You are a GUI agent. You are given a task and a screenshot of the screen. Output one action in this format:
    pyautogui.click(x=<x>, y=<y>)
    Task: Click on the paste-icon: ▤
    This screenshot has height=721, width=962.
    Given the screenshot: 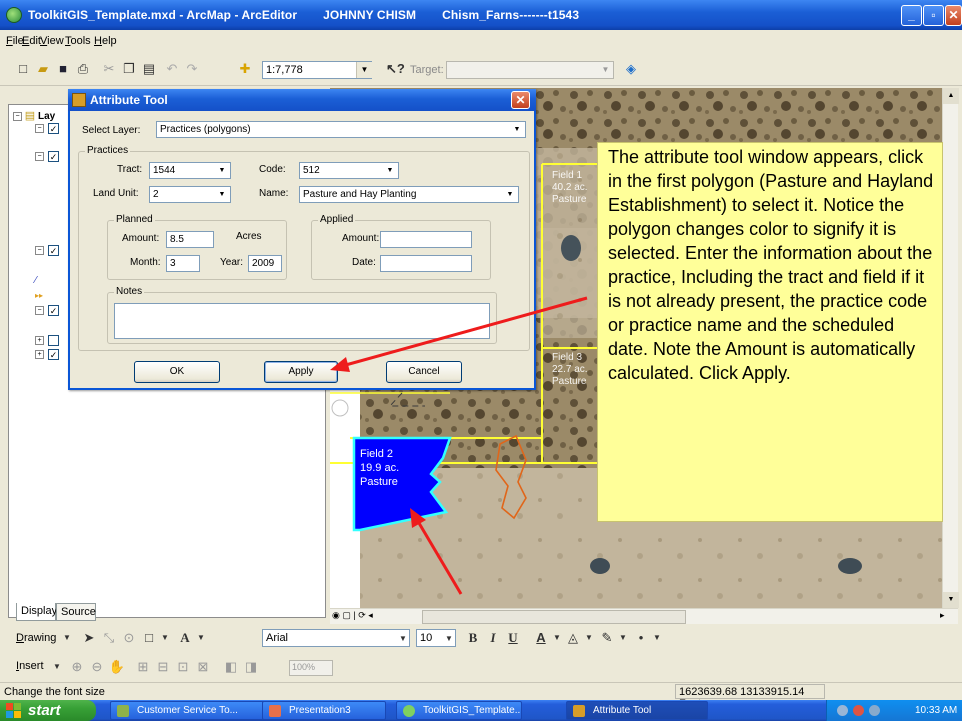 What is the action you would take?
    pyautogui.click(x=149, y=69)
    